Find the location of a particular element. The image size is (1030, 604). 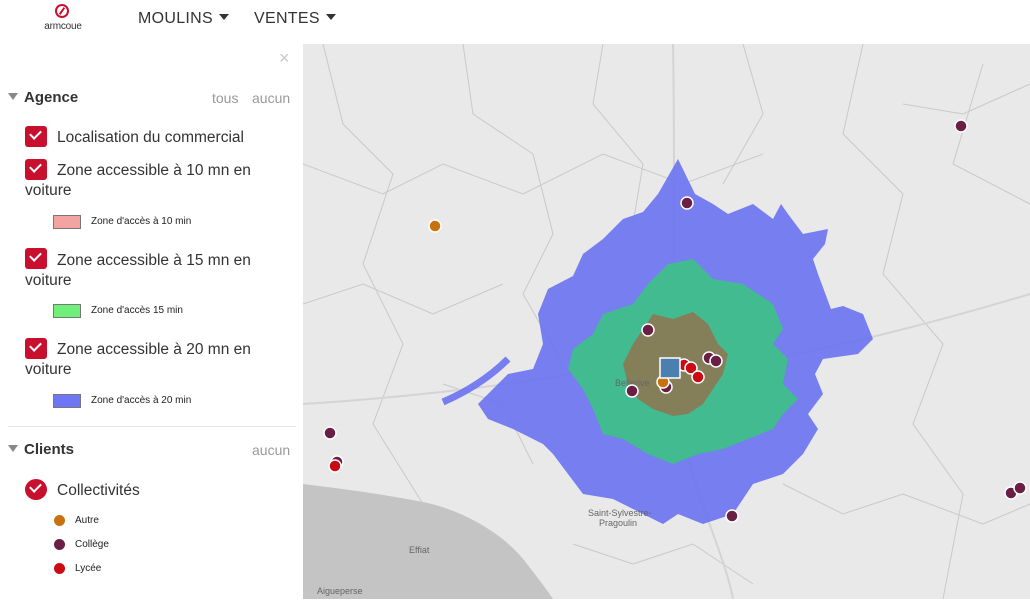

legend-dot-autre is located at coordinates (59, 520).